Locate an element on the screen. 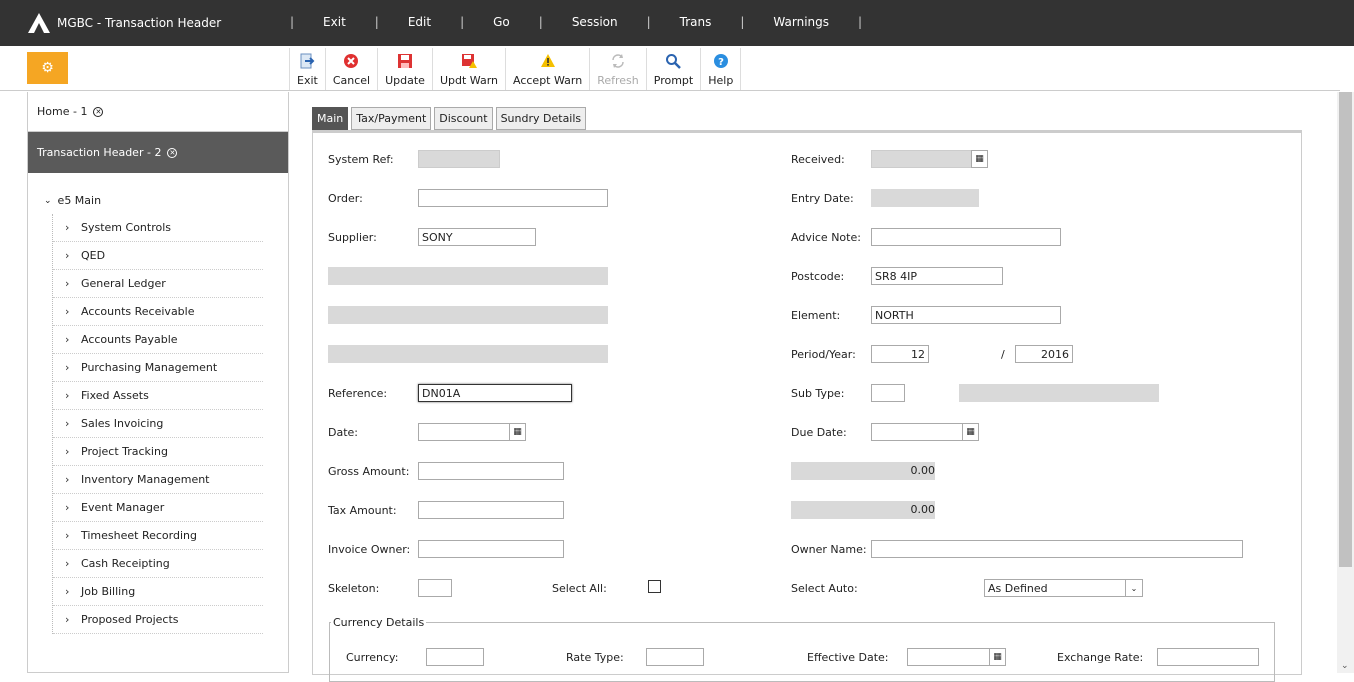 This screenshot has height=682, width=1354. sub-type-field is located at coordinates (888, 393).